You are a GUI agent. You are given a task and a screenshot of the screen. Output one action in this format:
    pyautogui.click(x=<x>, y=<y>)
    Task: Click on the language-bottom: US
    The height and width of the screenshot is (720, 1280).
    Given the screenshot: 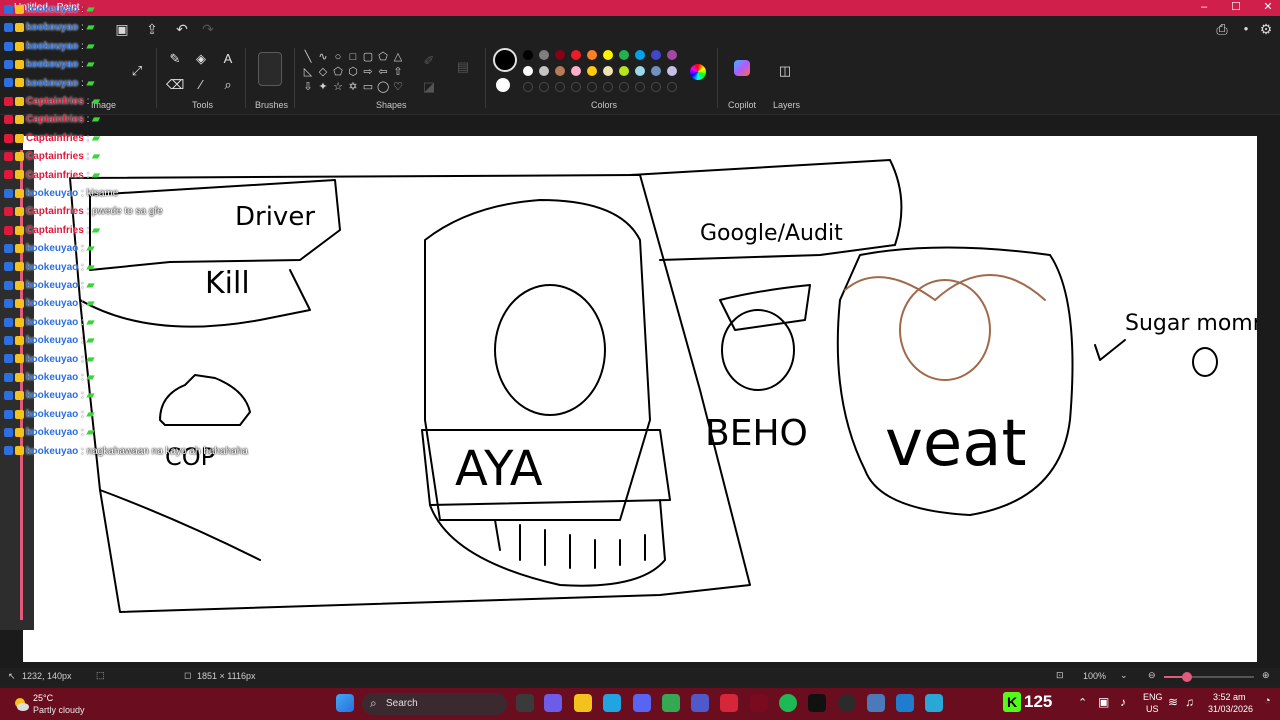 What is the action you would take?
    pyautogui.click(x=1152, y=709)
    